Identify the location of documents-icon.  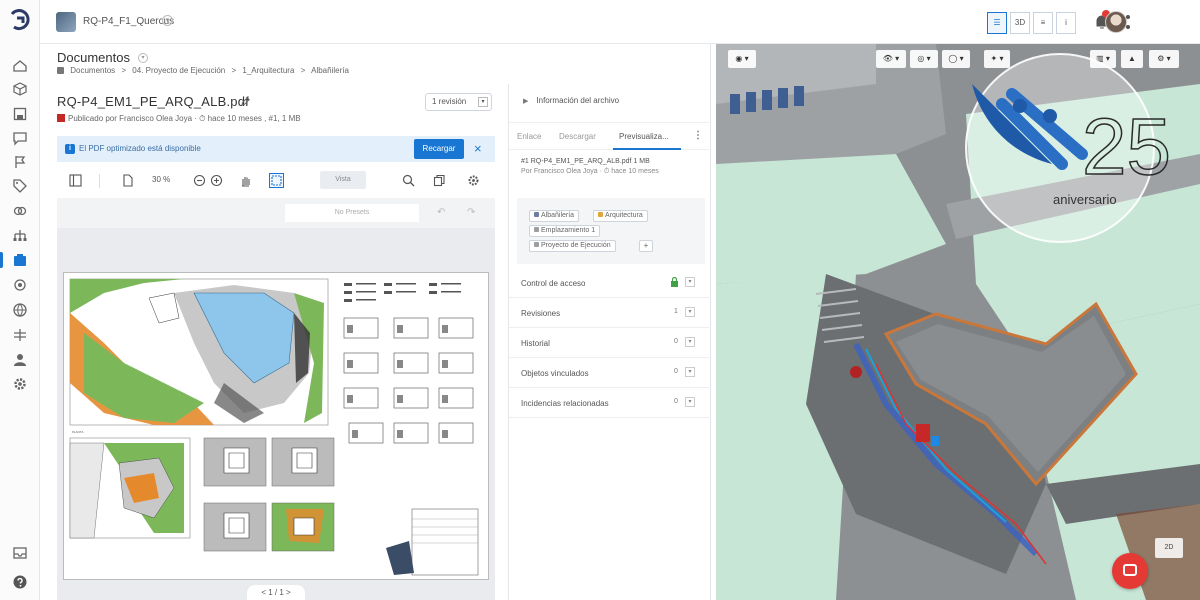
(20, 260).